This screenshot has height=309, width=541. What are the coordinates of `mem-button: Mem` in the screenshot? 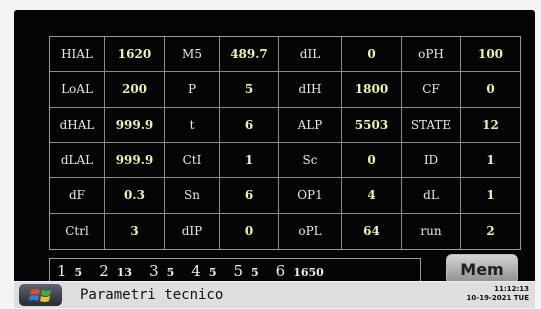 It's located at (482, 269).